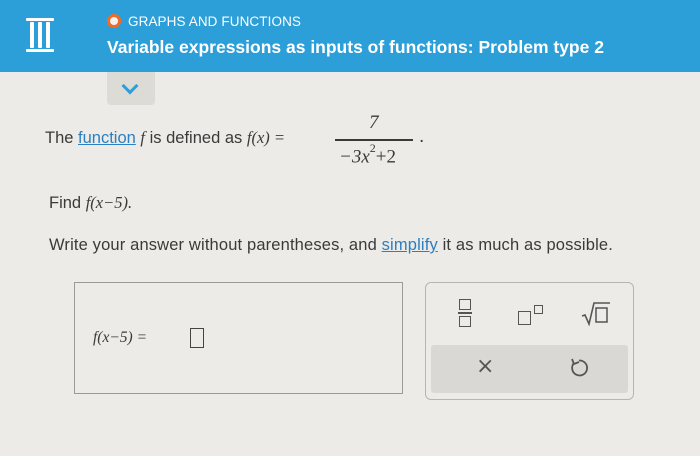  Describe the element at coordinates (120, 337) in the screenshot. I see `answer-label: f(x−5) =` at that location.